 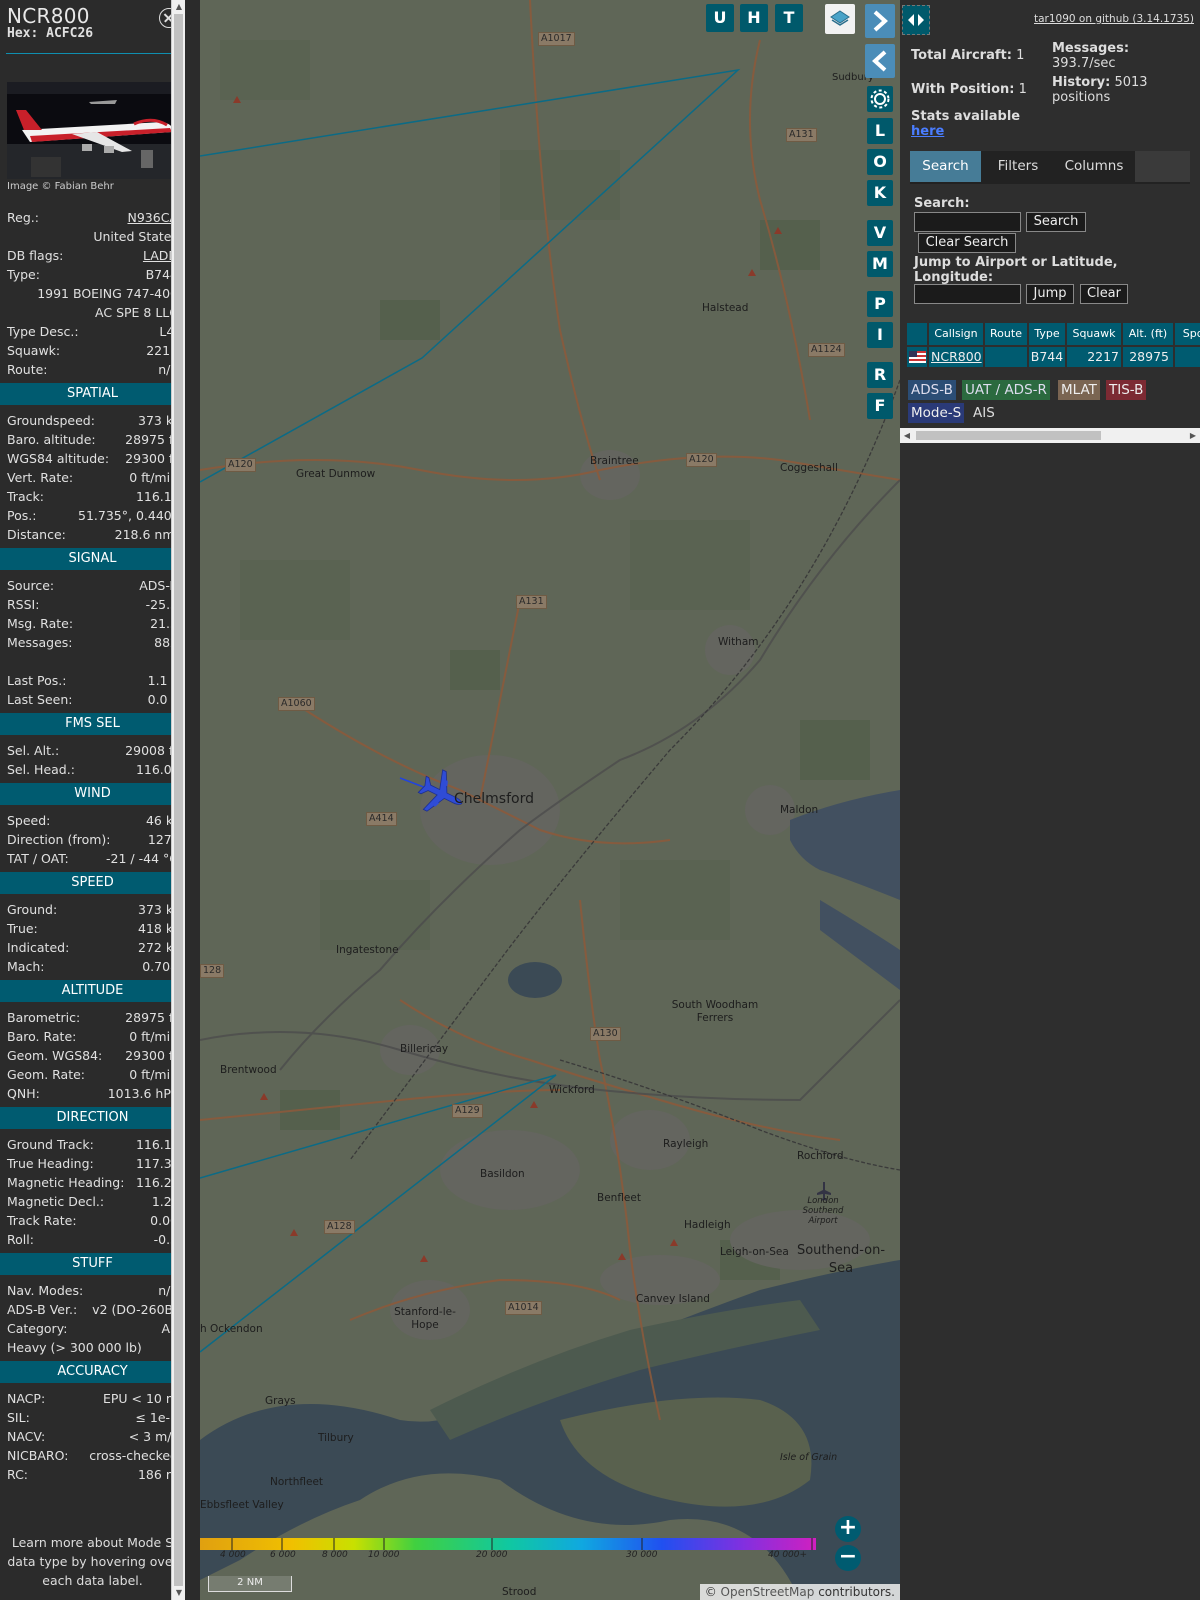 I want to click on source-chip-tisb: TIS-B, so click(x=1126, y=390).